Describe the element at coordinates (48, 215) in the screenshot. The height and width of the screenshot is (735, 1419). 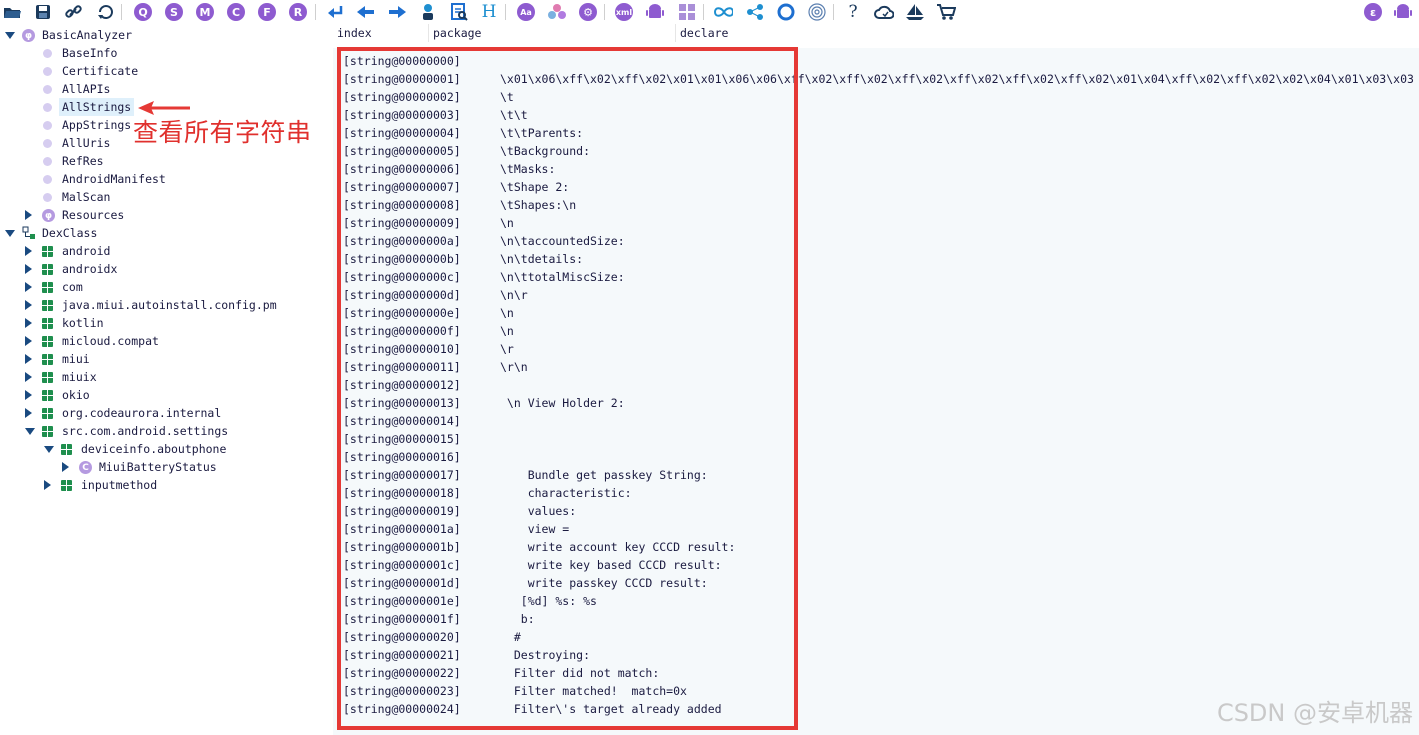
I see `resources-icon: φ` at that location.